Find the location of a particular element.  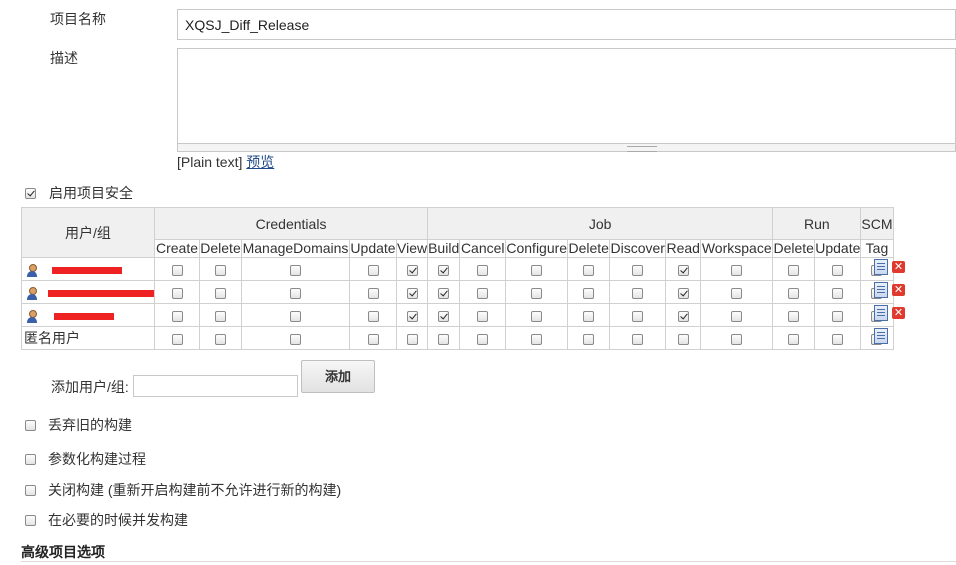

enable-security-checkbox is located at coordinates (30, 193).